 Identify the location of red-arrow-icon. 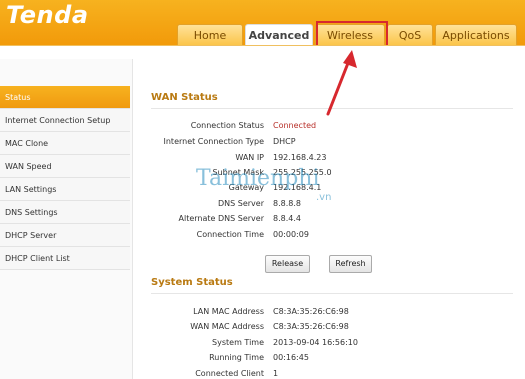
(341, 83).